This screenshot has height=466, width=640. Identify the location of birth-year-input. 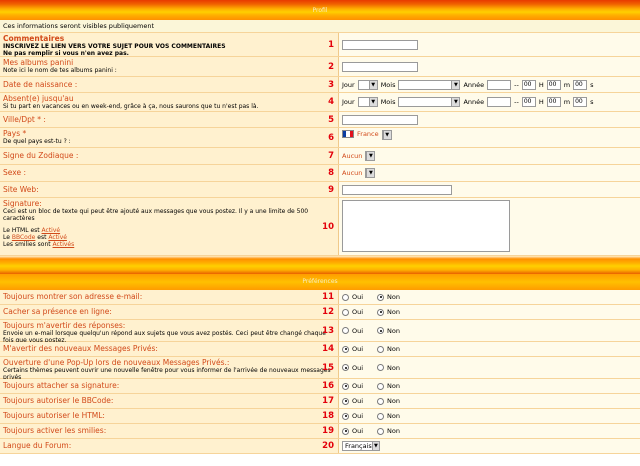
(499, 84).